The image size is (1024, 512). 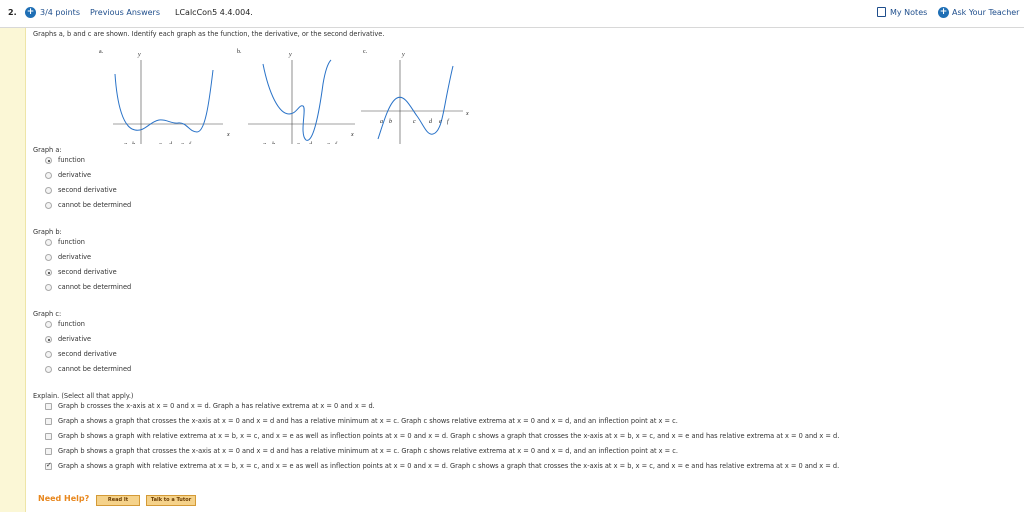 What do you see at coordinates (125, 12) in the screenshot?
I see `previous-answers-link: Previous Answers` at bounding box center [125, 12].